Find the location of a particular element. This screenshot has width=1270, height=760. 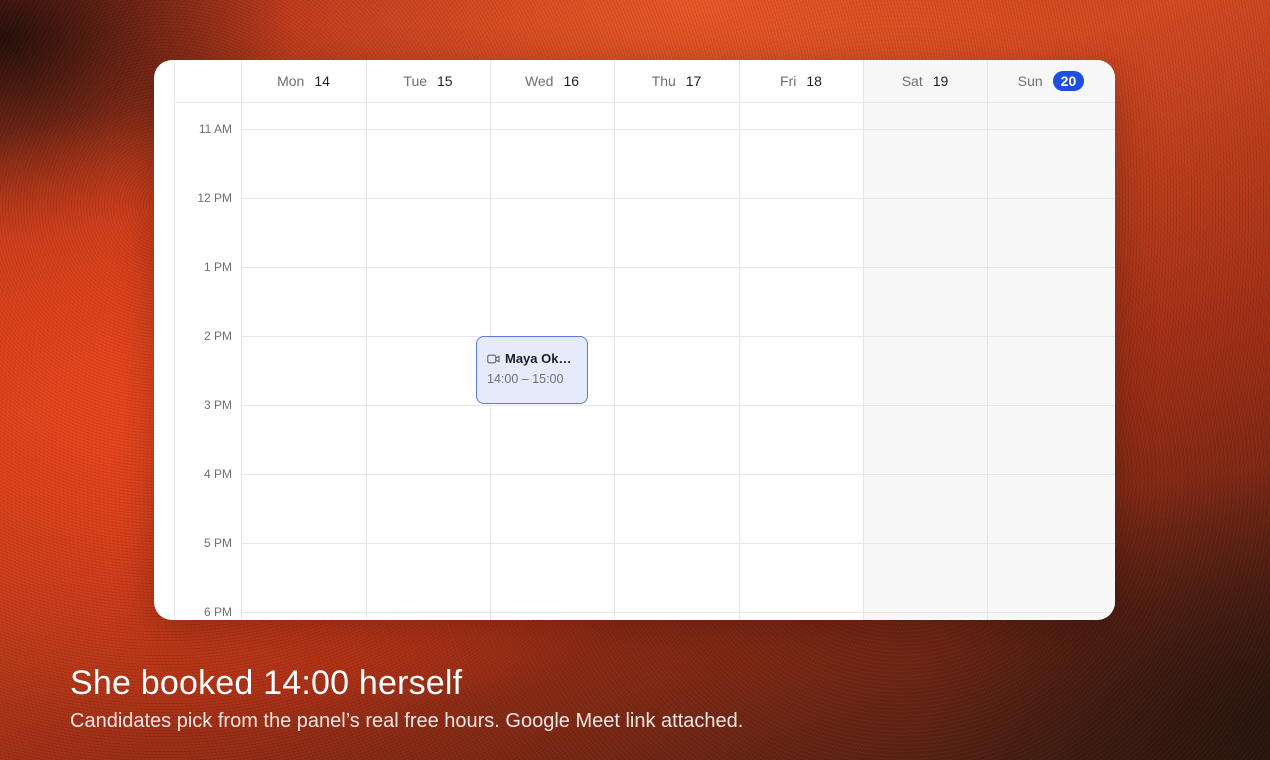

time-label: 5 PM is located at coordinates (217, 543).